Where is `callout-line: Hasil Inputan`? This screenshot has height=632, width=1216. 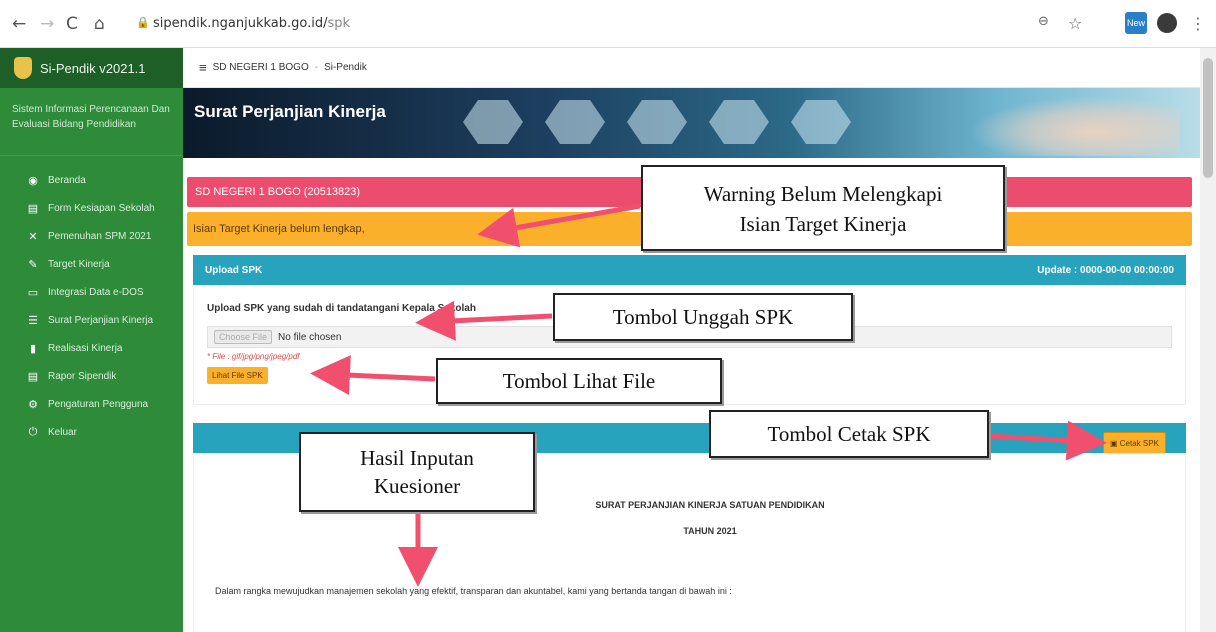 callout-line: Hasil Inputan is located at coordinates (417, 458).